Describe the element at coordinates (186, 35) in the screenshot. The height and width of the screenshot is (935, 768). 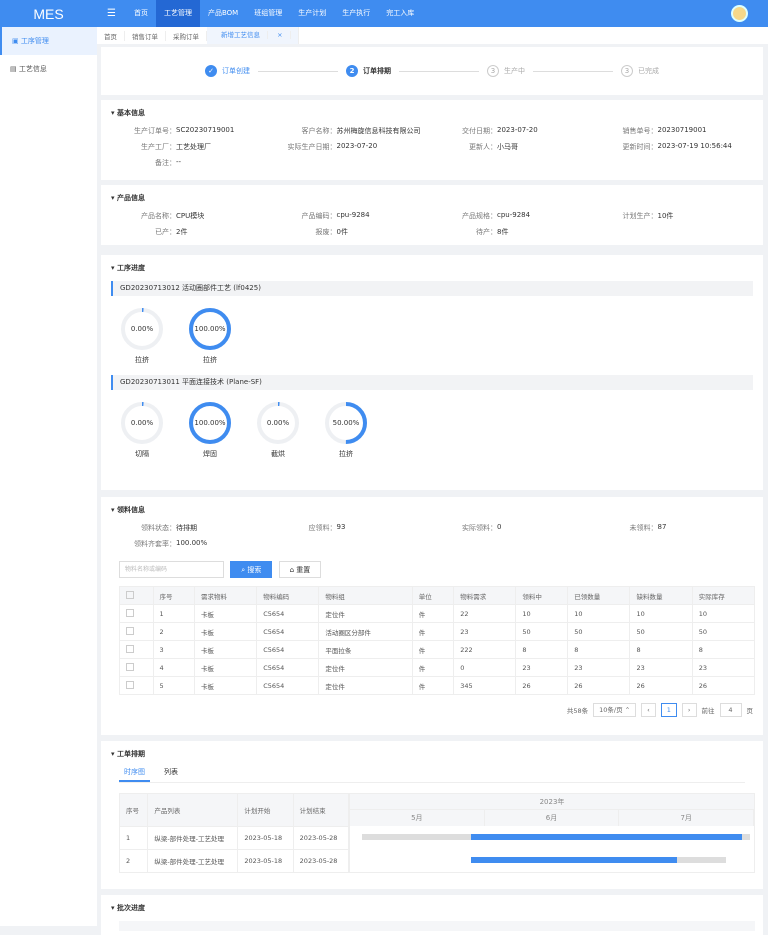
I see `tab-purchase-order: 采购订单` at that location.